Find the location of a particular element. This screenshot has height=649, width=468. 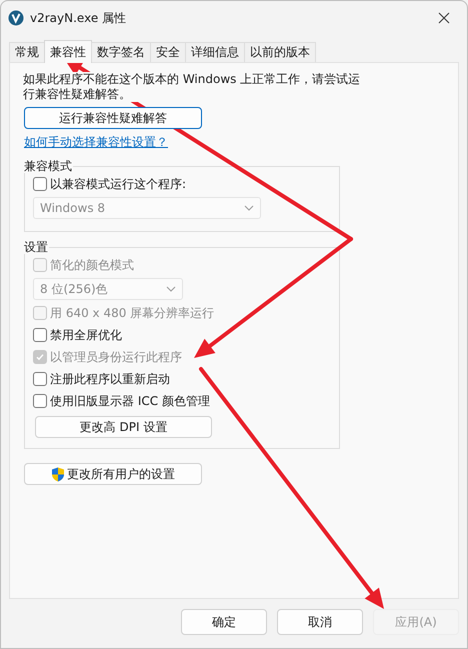

checkbox-label: 用 640 x 480 屏幕分辨率运行 is located at coordinates (132, 313).